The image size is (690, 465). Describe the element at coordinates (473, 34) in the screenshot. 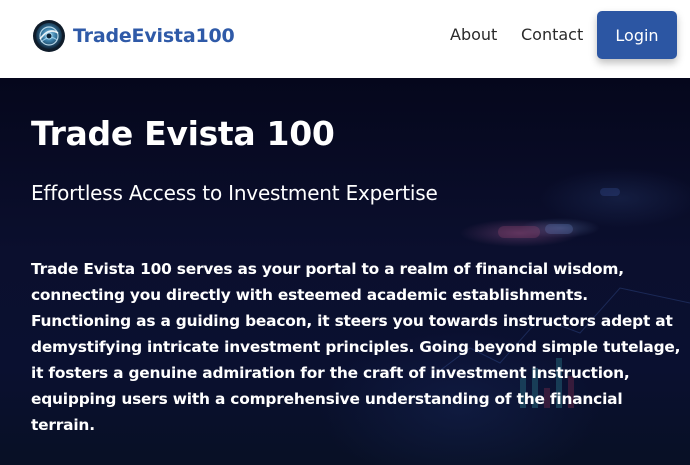

I see `nav-about-link: About` at that location.